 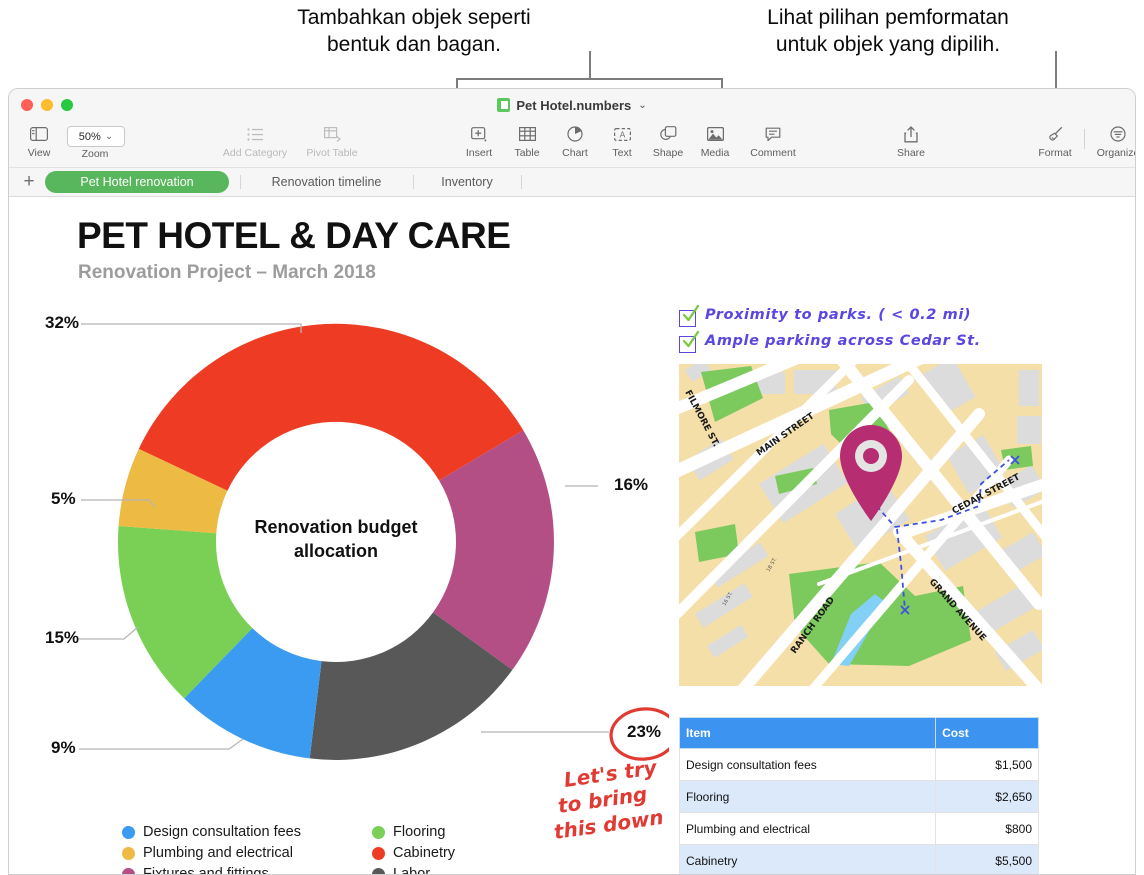 I want to click on checklist-row: Ample parking across Cedar St., so click(x=869, y=344).